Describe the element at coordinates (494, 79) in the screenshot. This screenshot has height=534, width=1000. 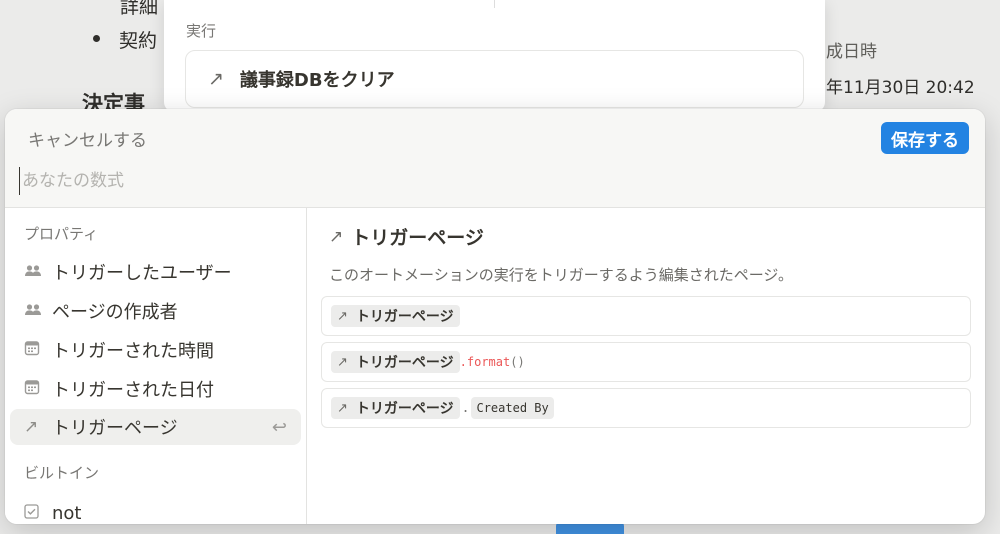
I see `clear-db-item: ↗ 議事録DBをクリア` at that location.